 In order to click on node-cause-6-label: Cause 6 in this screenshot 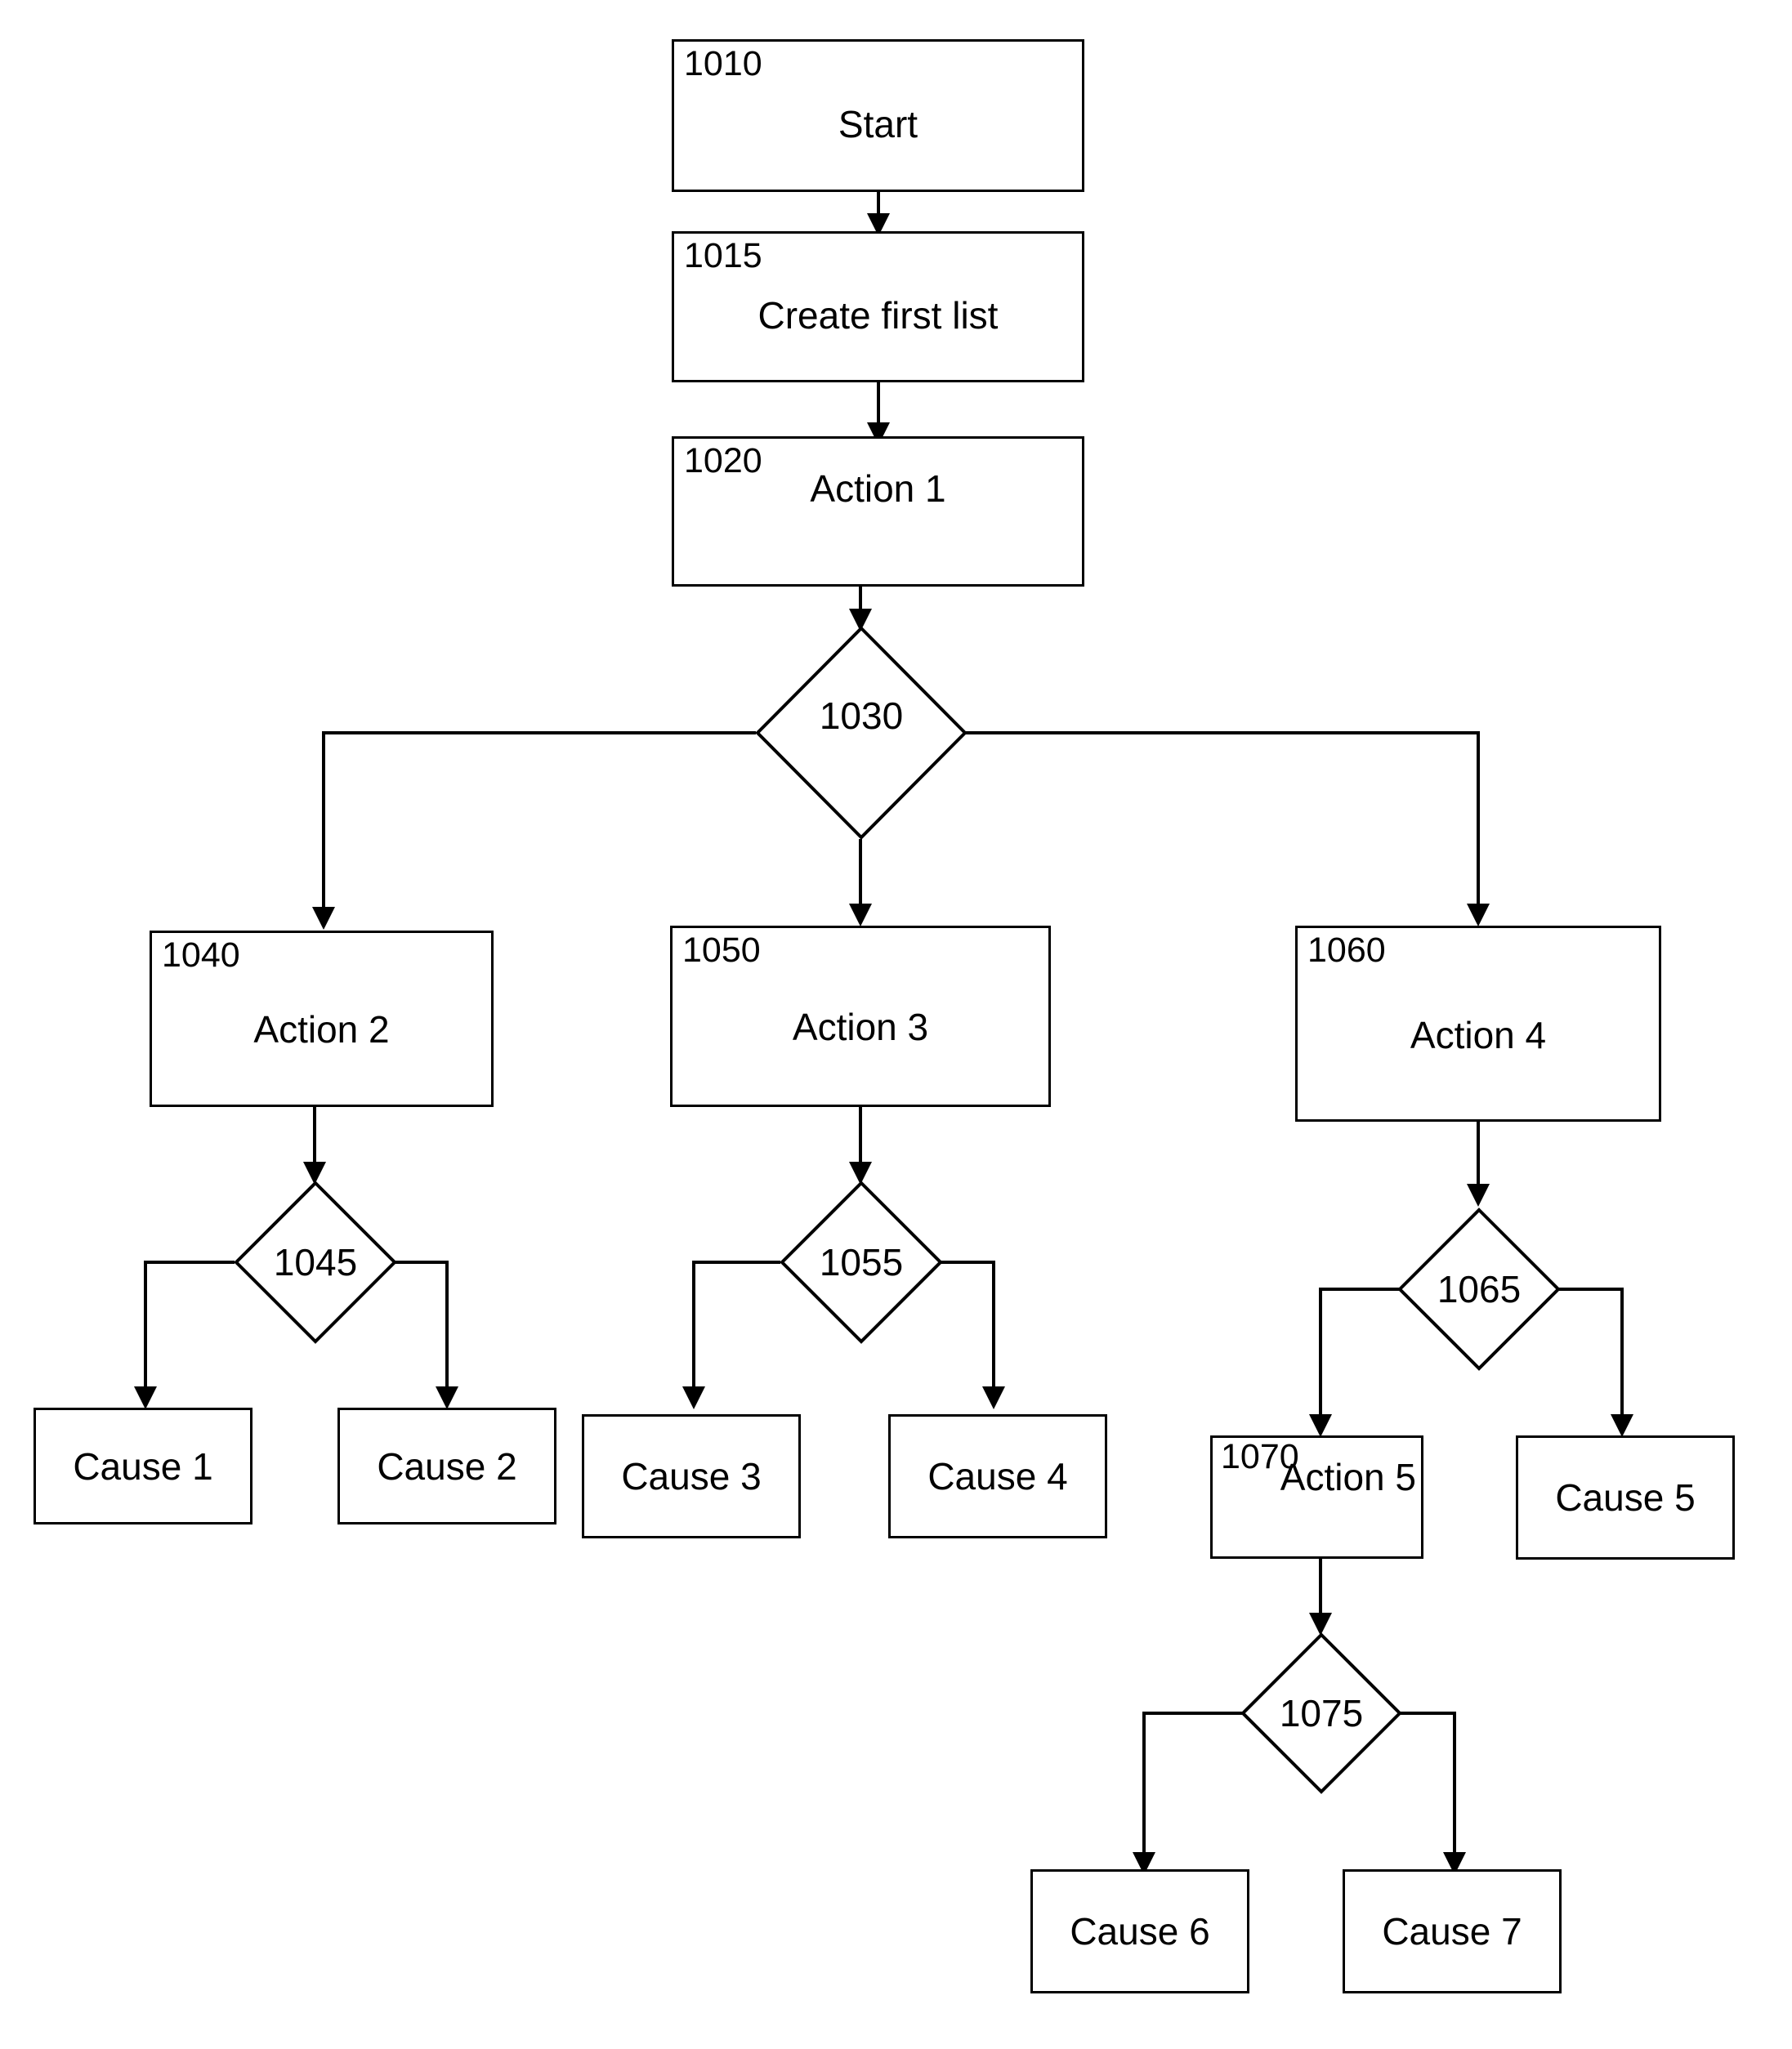, I will do `click(1140, 1931)`.